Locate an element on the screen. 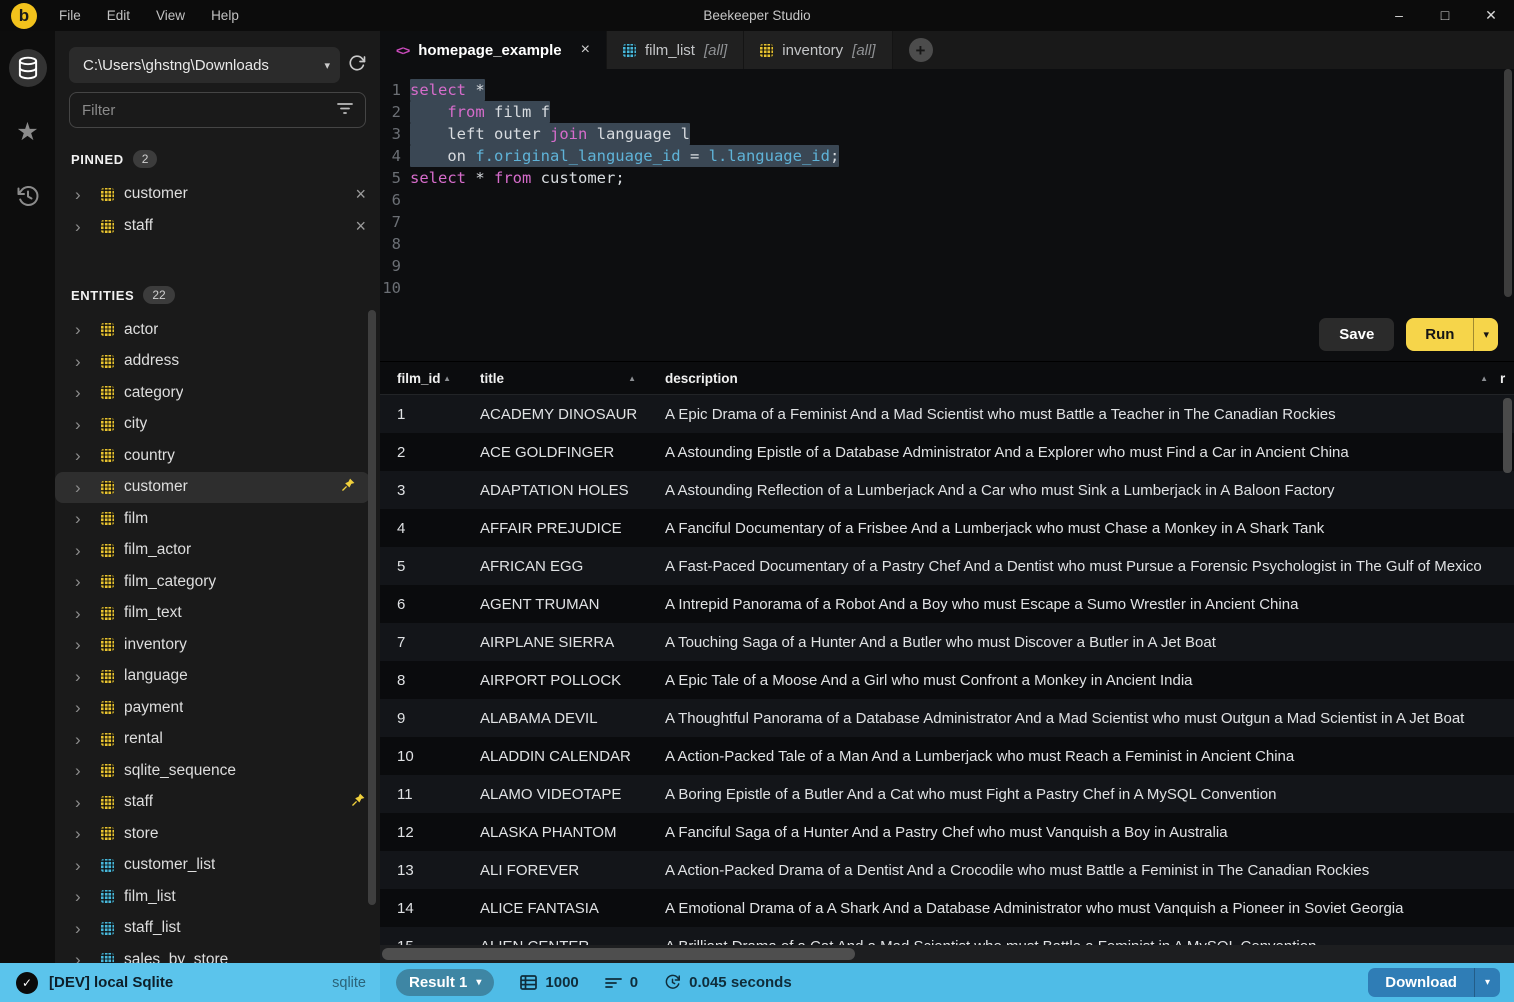 The height and width of the screenshot is (1002, 1514). favorites-nav-icon: ★ is located at coordinates (28, 132).